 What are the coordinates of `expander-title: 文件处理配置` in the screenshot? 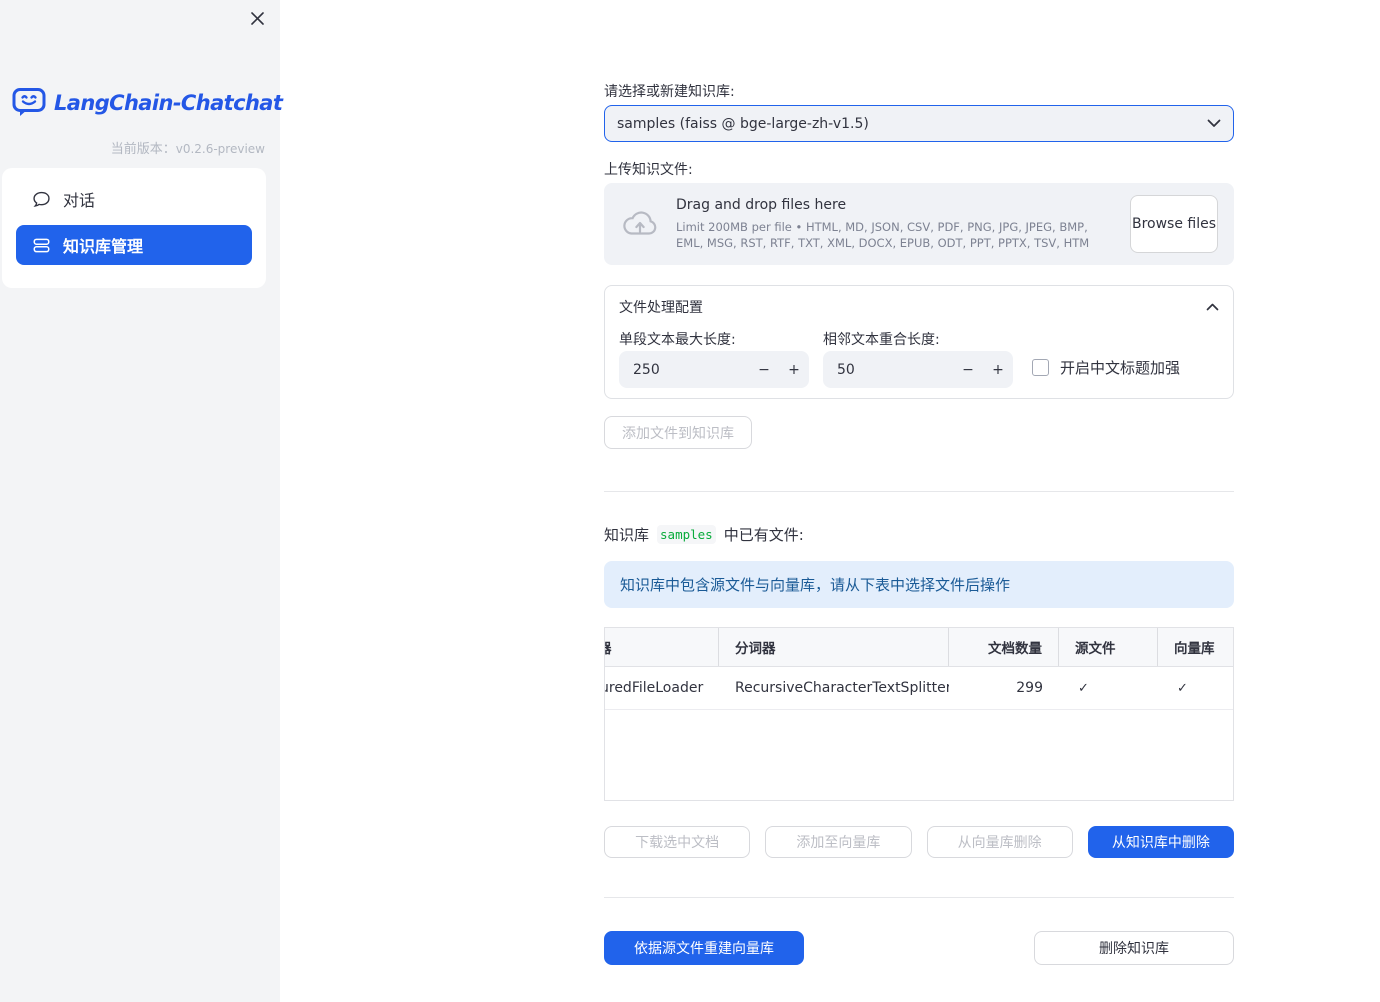 It's located at (661, 308).